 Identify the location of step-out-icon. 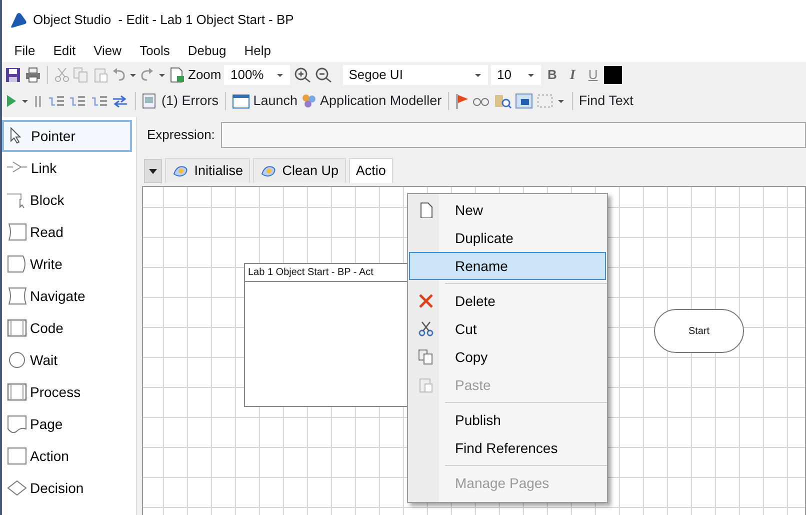
(99, 101).